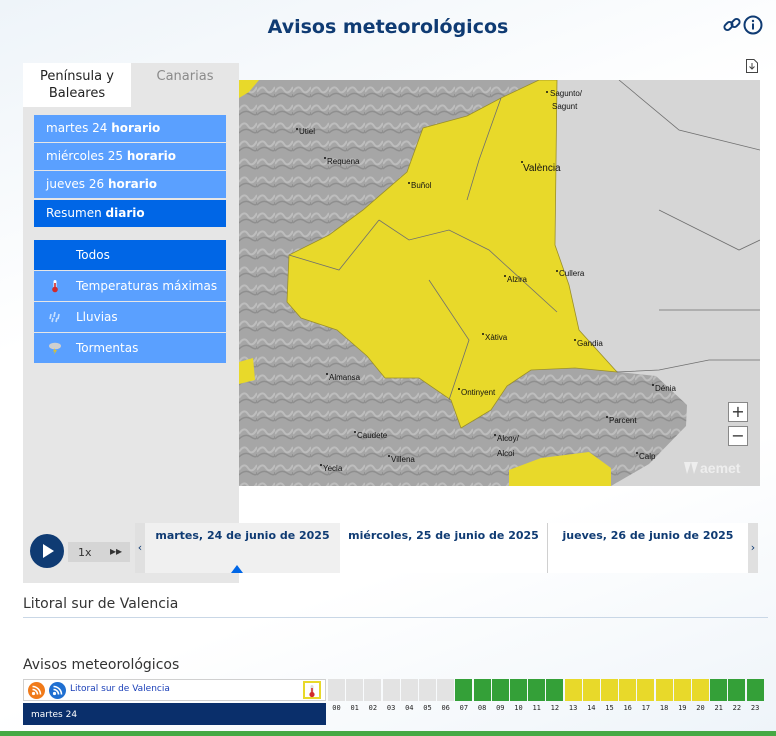 This screenshot has width=776, height=736. What do you see at coordinates (720, 468) in the screenshot?
I see `svg-text: aemet` at bounding box center [720, 468].